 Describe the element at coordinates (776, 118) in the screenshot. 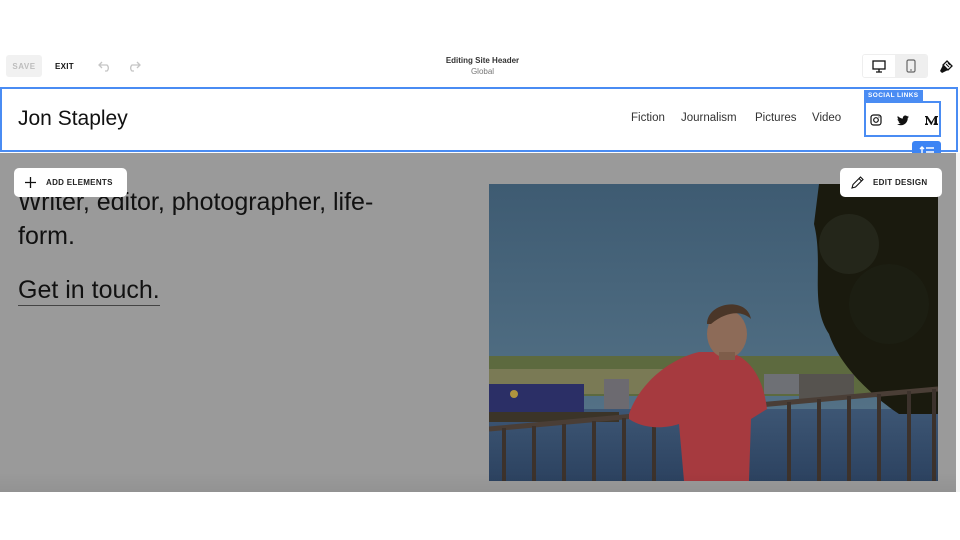

I see `nav-link-pictures: Pictures` at that location.